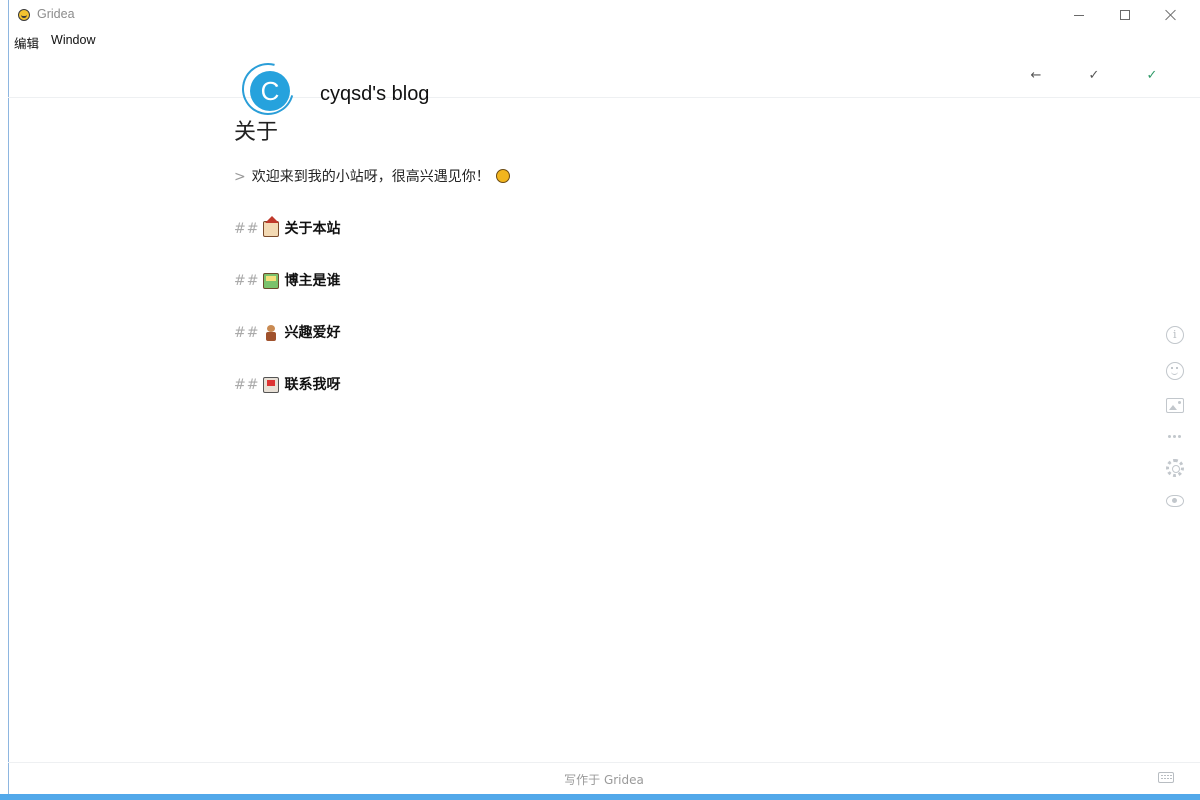 Image resolution: width=1200 pixels, height=800 pixels. I want to click on editor-header: ← ✓ ✓, so click(604, 74).